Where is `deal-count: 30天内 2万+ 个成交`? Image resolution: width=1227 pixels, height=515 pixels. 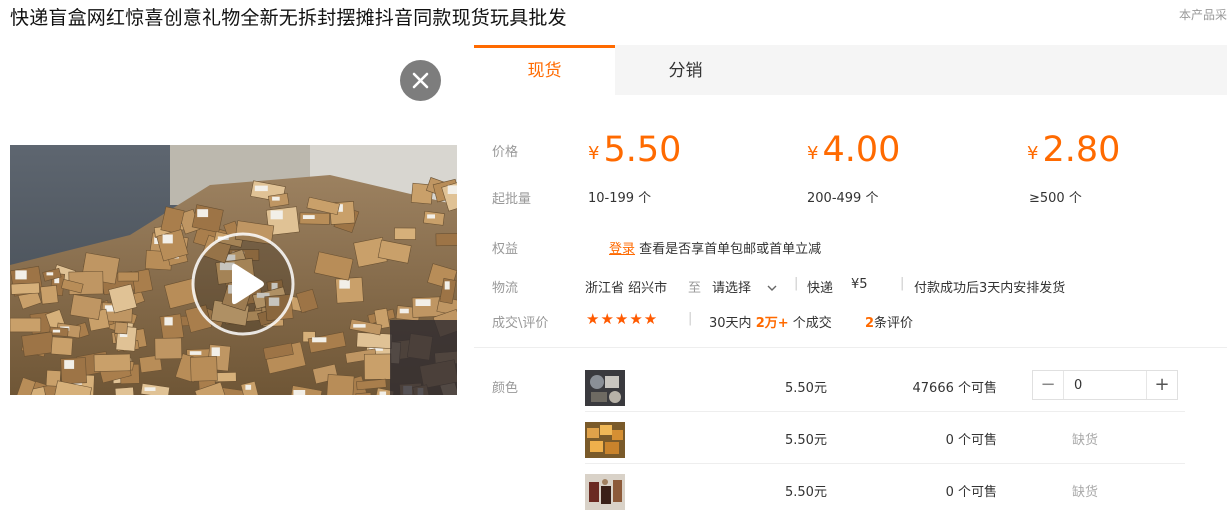
deal-count: 30天内 2万+ 个成交 is located at coordinates (770, 321).